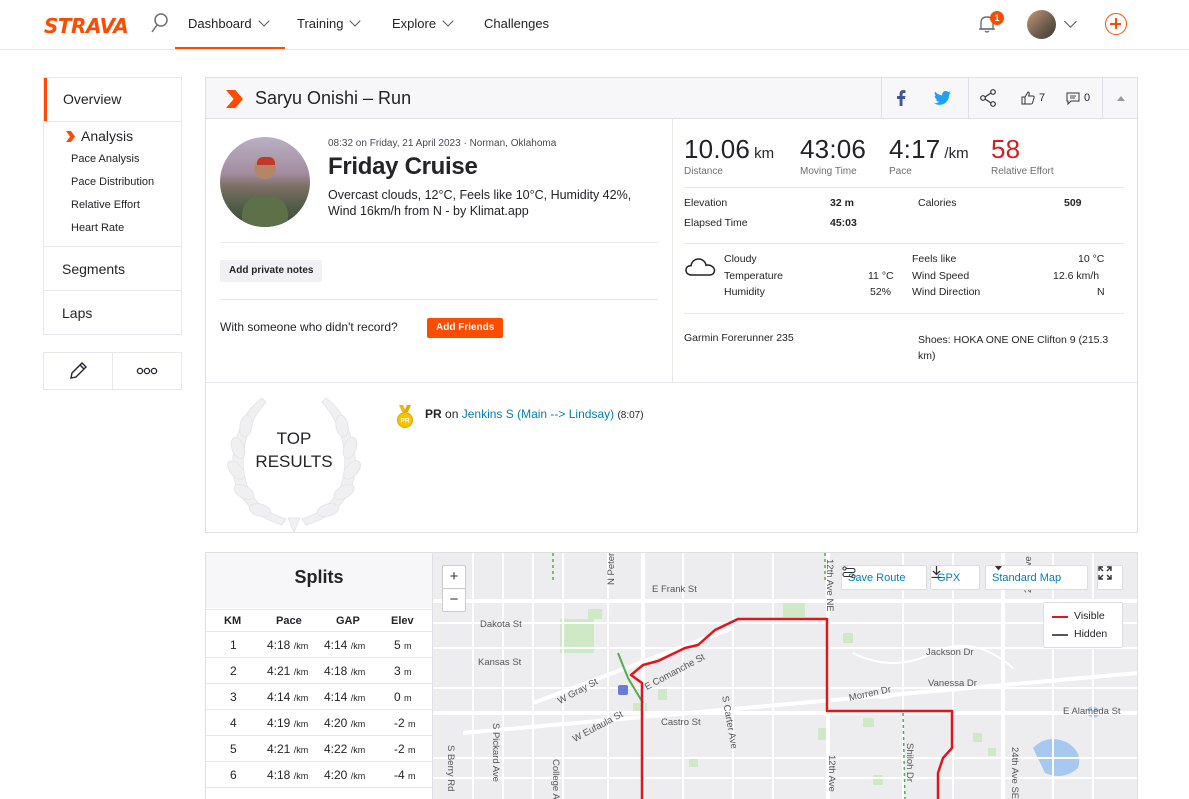 This screenshot has height=799, width=1189. I want to click on pr-medal-icon: PR, so click(405, 416).